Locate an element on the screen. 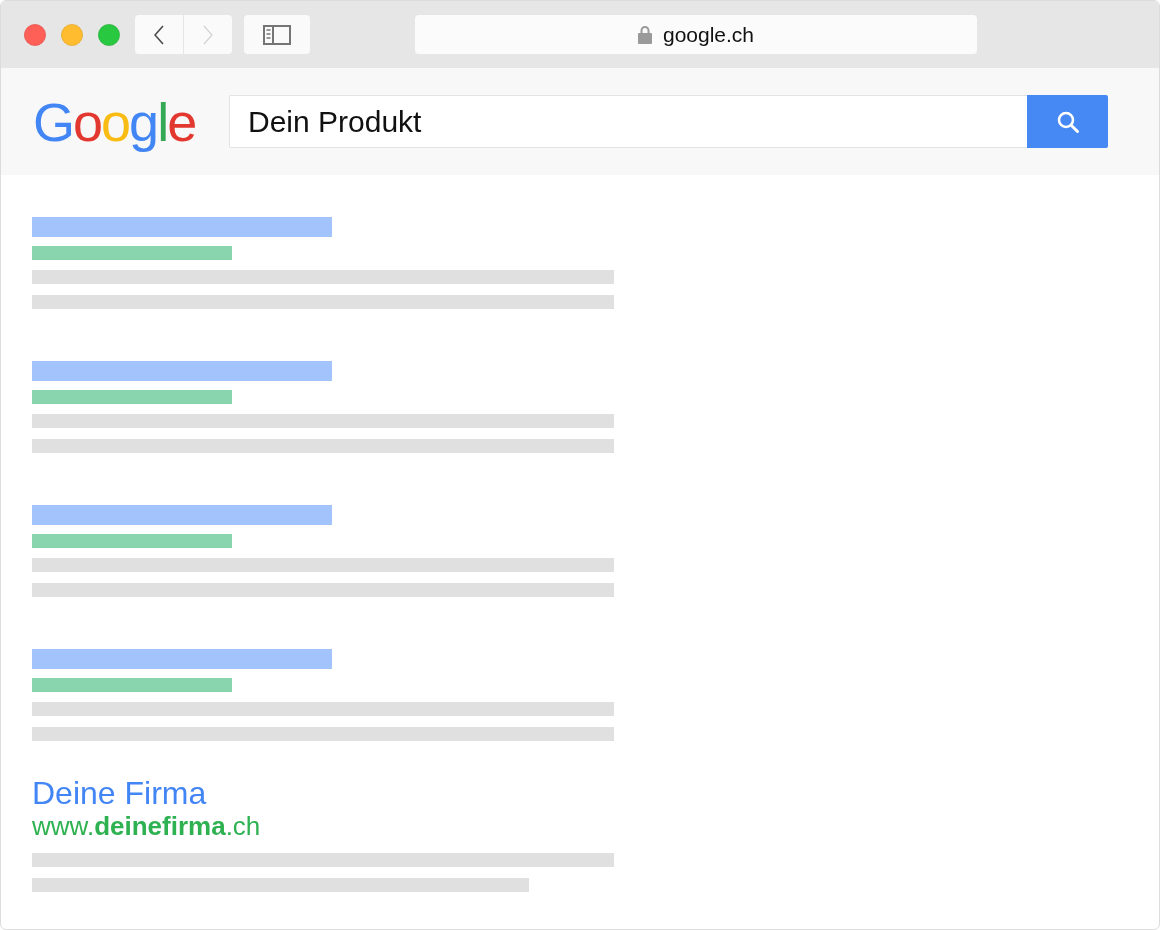  back-button is located at coordinates (159, 34).